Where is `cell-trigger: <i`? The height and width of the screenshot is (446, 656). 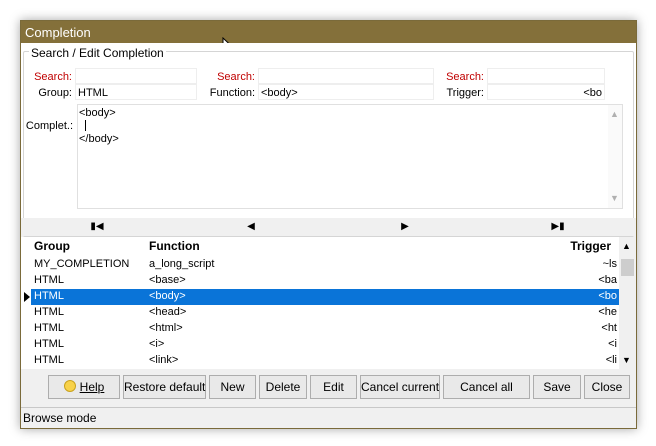 cell-trigger: <i is located at coordinates (612, 344).